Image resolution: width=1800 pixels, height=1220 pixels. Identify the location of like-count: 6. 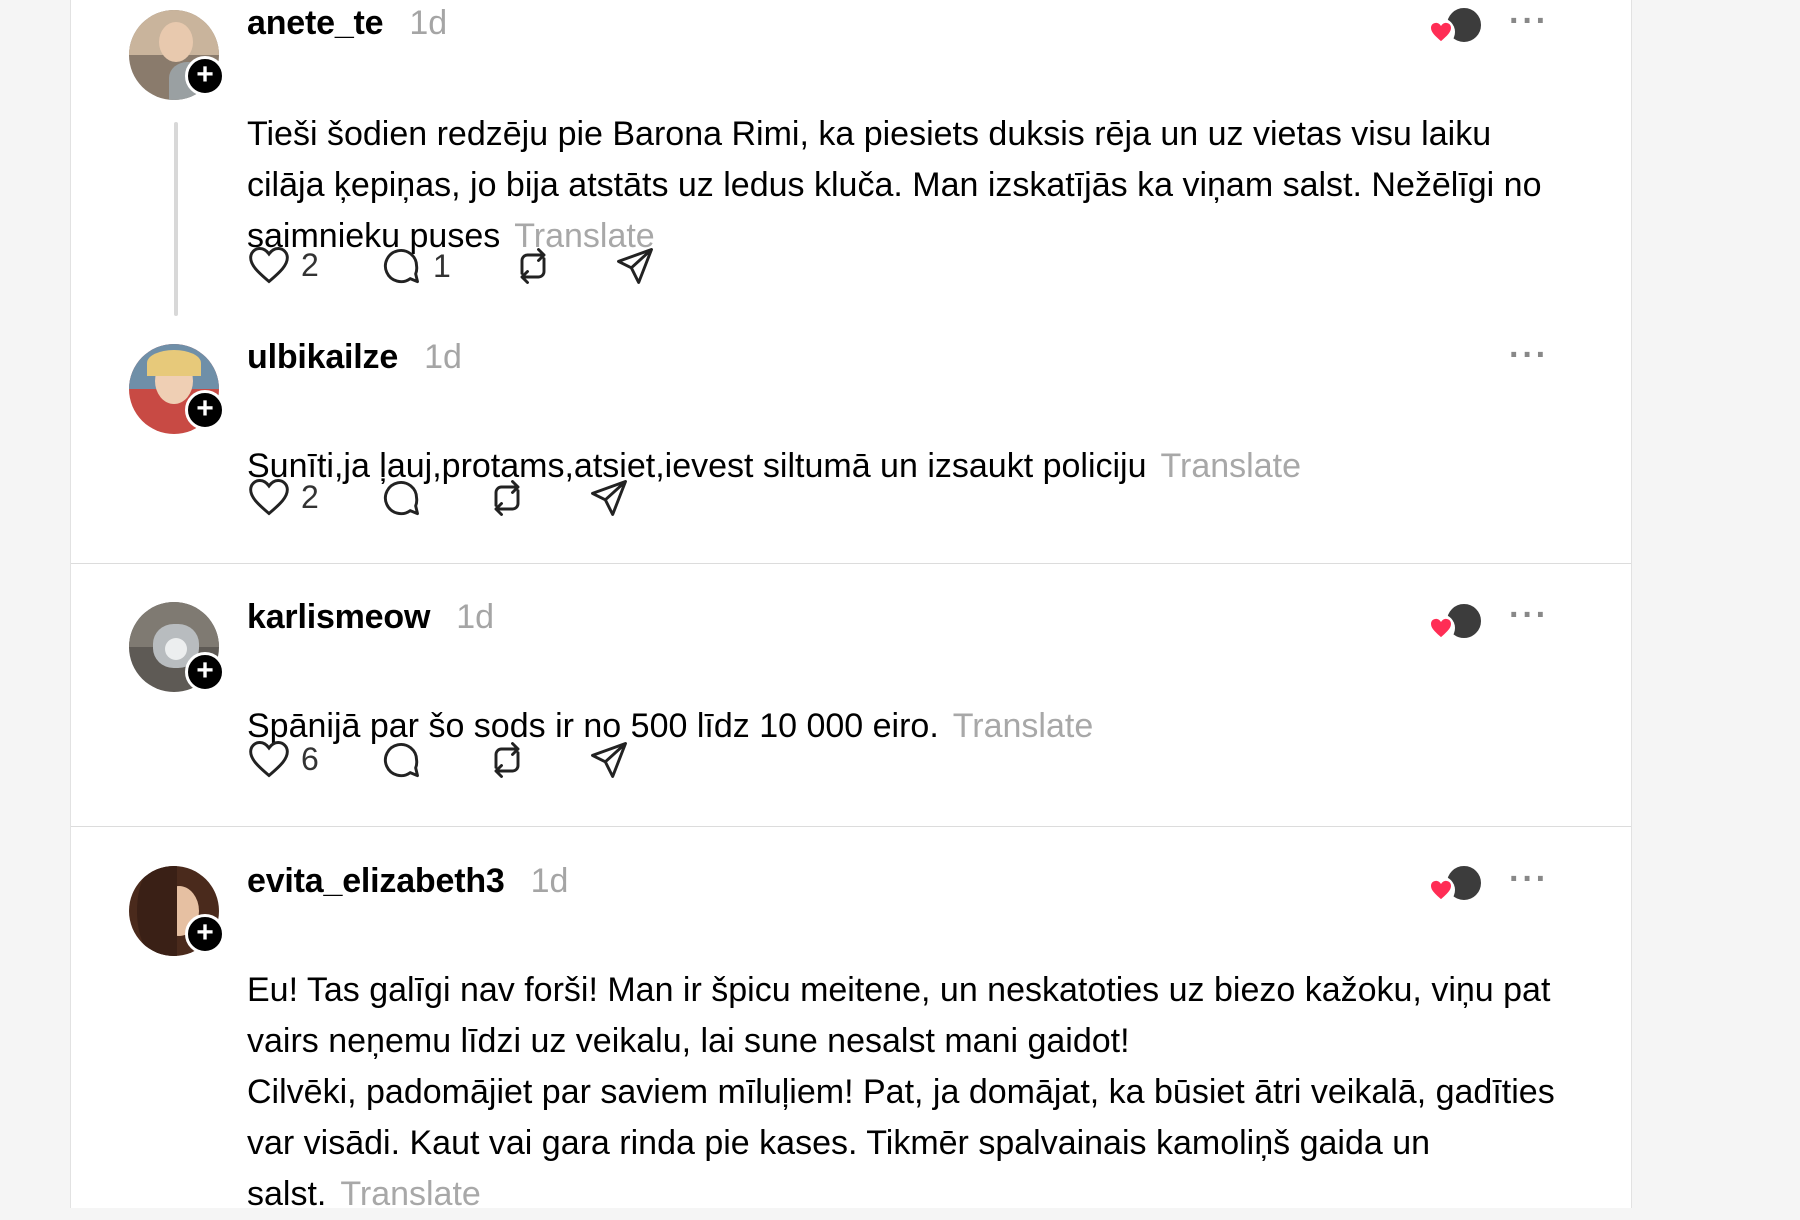
(310, 758).